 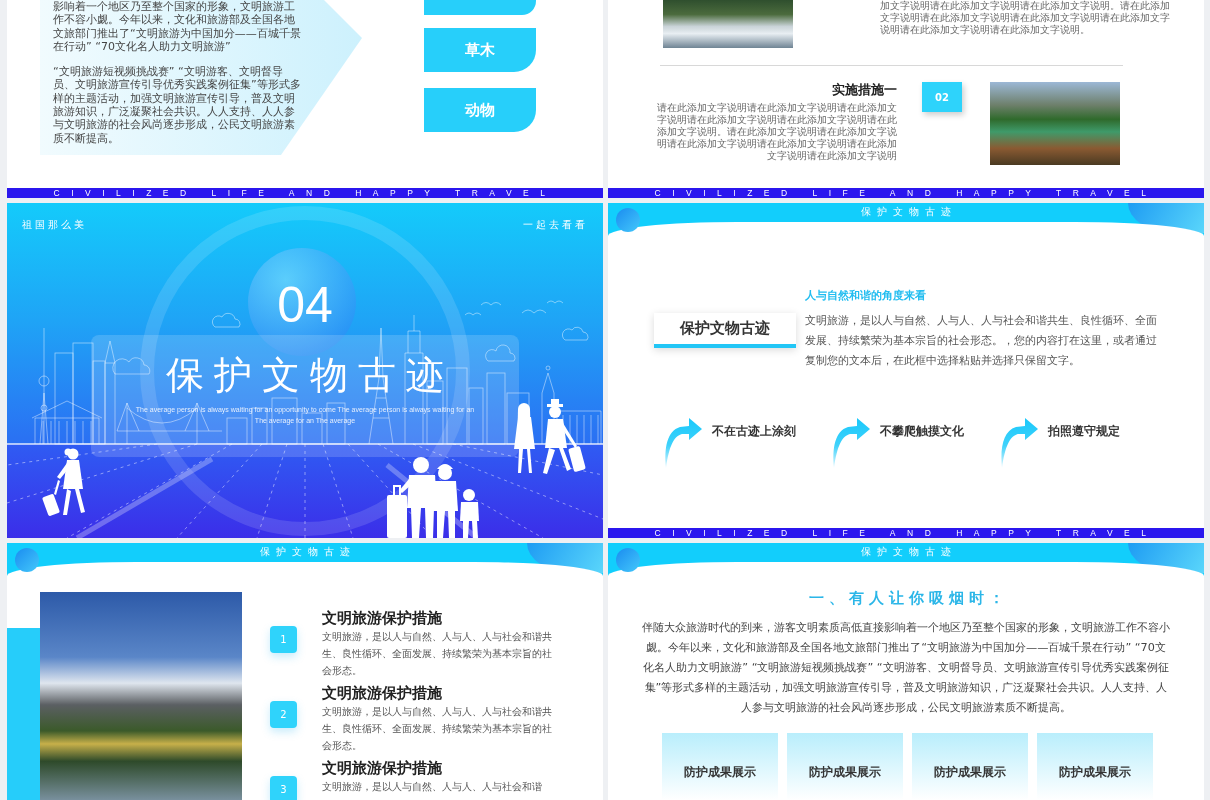 What do you see at coordinates (177, 27) in the screenshot?
I see `body-paragraph: 影响着一个地区乃至整个国家的形象，文明旅游工作不容小觑。今年以来，文化和旅游部及全国各地文旅部门推出了“文明旅游为中国加分——百城千景在行动” “70文化名人助力文明旅游”` at bounding box center [177, 27].